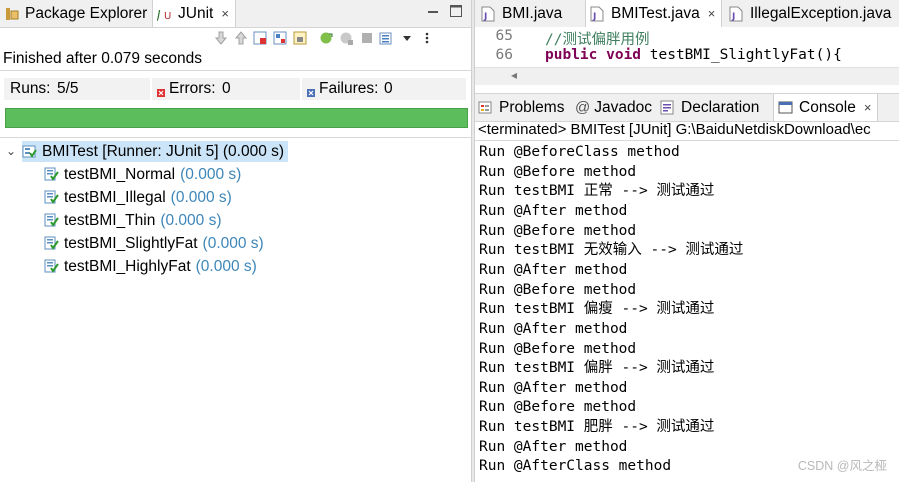 The width and height of the screenshot is (899, 482). I want to click on maximize-icon, so click(456, 11).